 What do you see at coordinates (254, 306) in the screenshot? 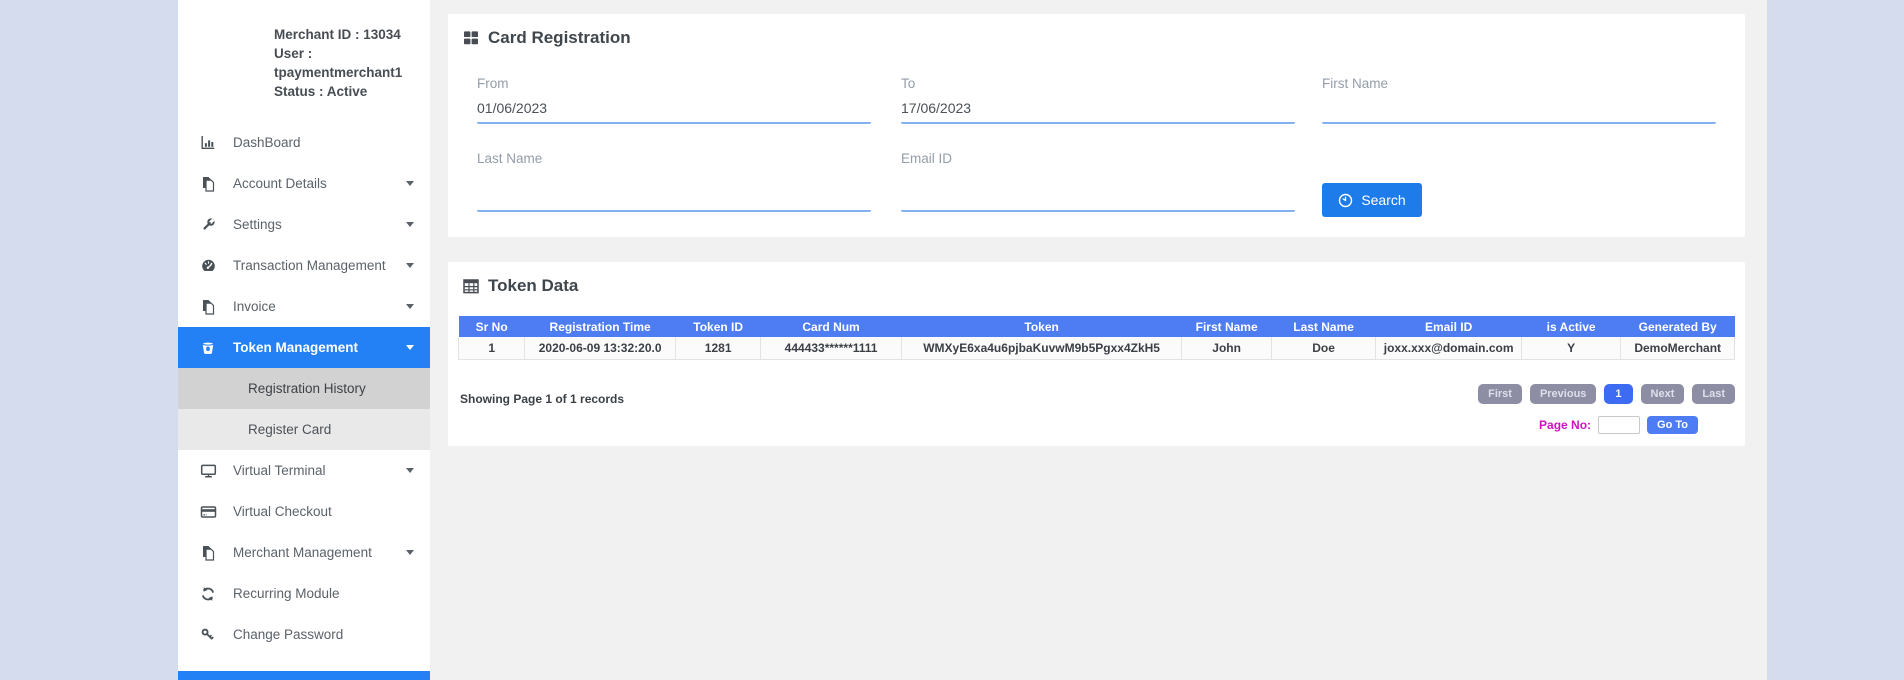
I see `sidebar-item-label: Invoice` at bounding box center [254, 306].